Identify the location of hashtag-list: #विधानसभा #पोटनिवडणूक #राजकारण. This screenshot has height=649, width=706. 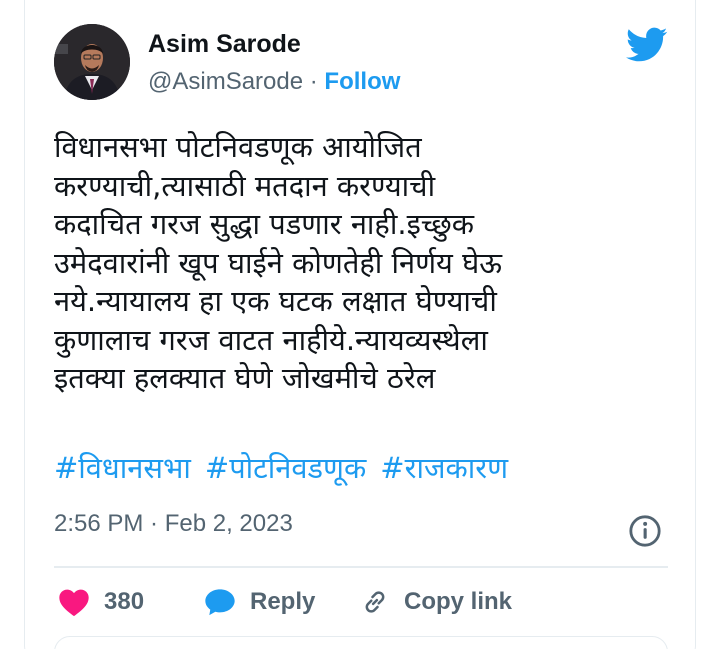
(364, 468).